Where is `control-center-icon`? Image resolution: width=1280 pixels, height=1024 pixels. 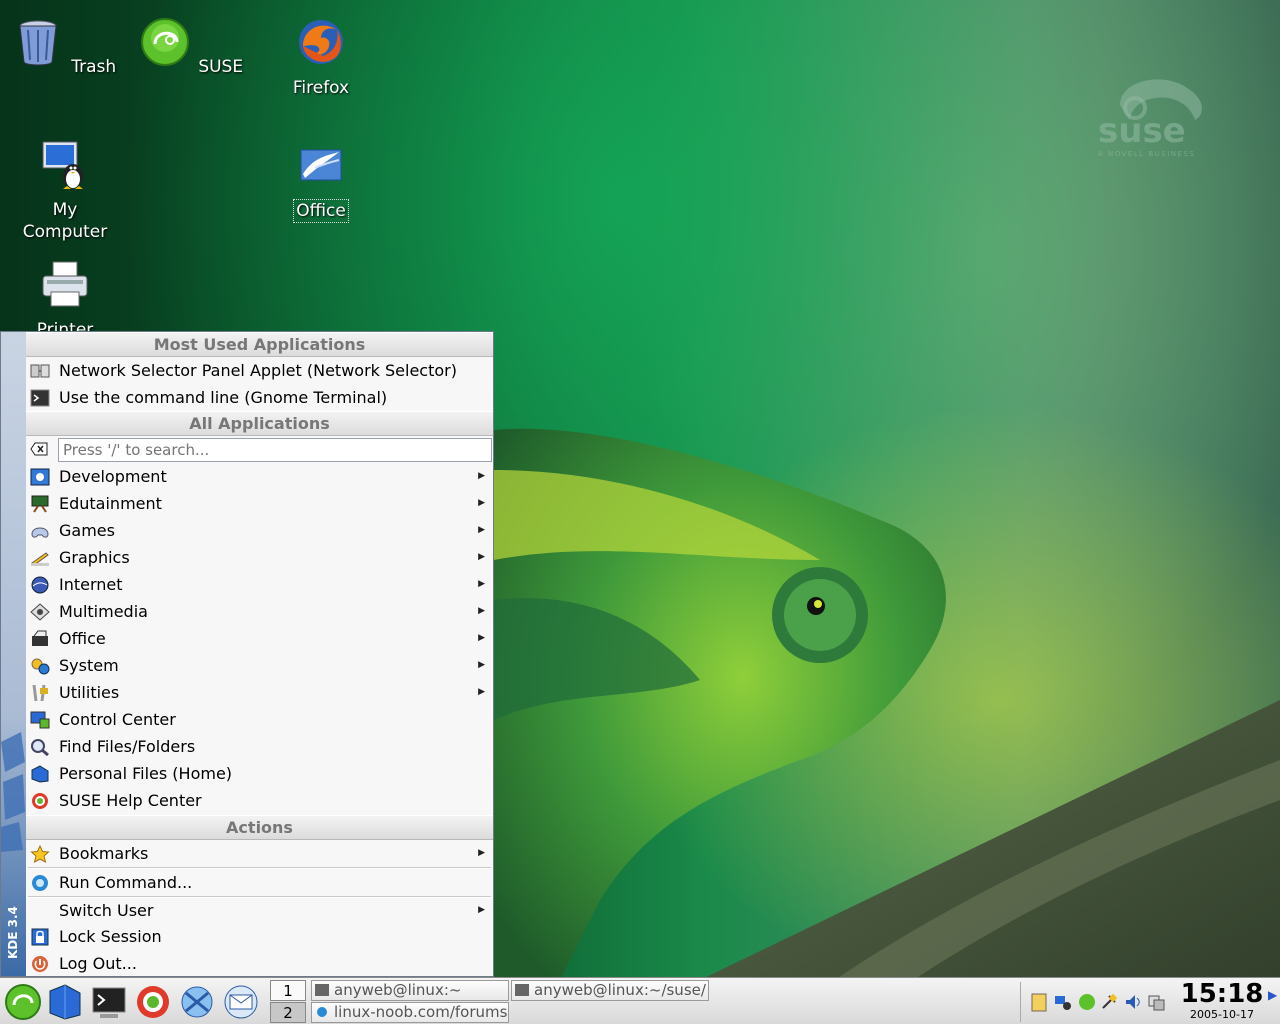
control-center-icon is located at coordinates (40, 720).